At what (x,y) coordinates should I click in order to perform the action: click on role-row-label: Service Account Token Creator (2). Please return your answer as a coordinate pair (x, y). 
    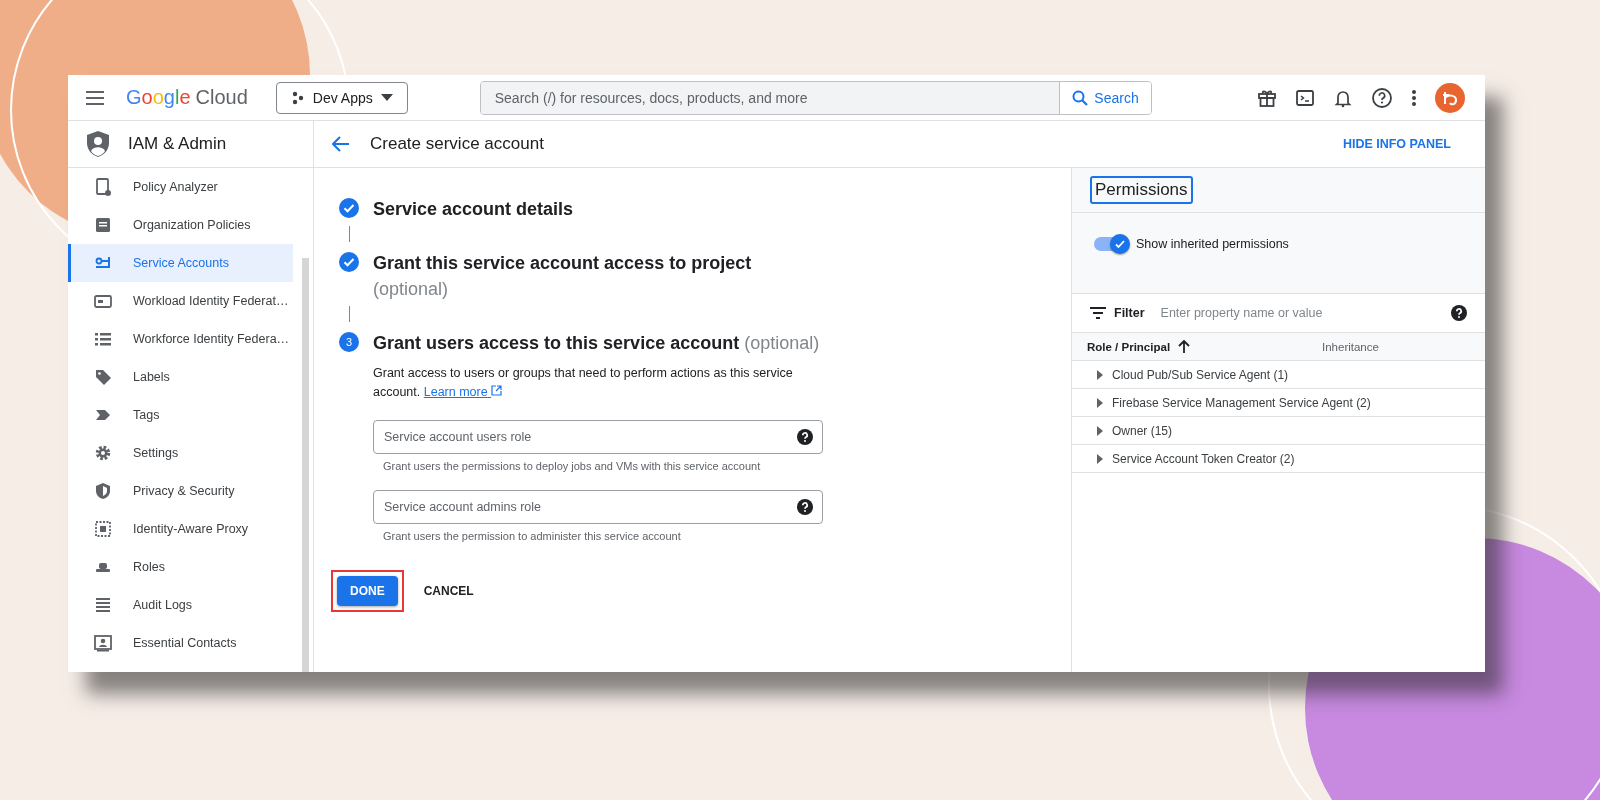
    Looking at the image, I should click on (1203, 458).